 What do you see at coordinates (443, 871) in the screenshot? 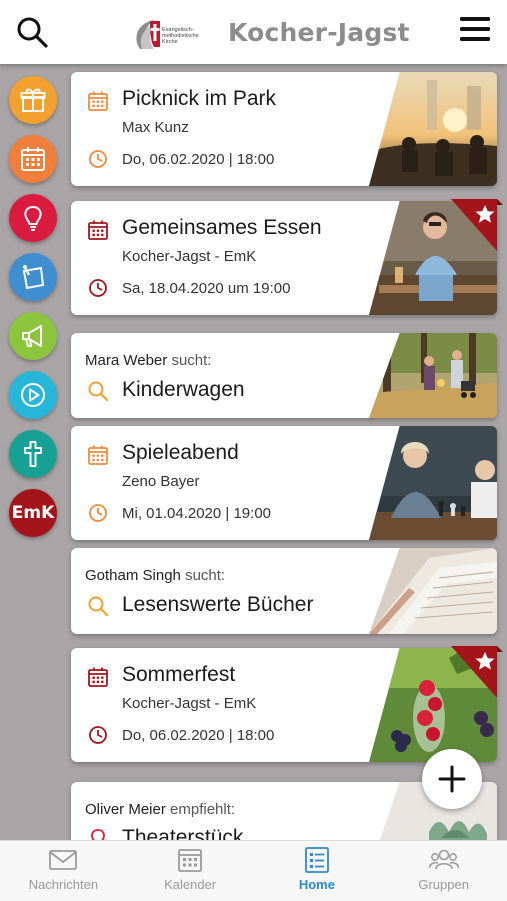
I see `tab-gruppen: Gruppen` at bounding box center [443, 871].